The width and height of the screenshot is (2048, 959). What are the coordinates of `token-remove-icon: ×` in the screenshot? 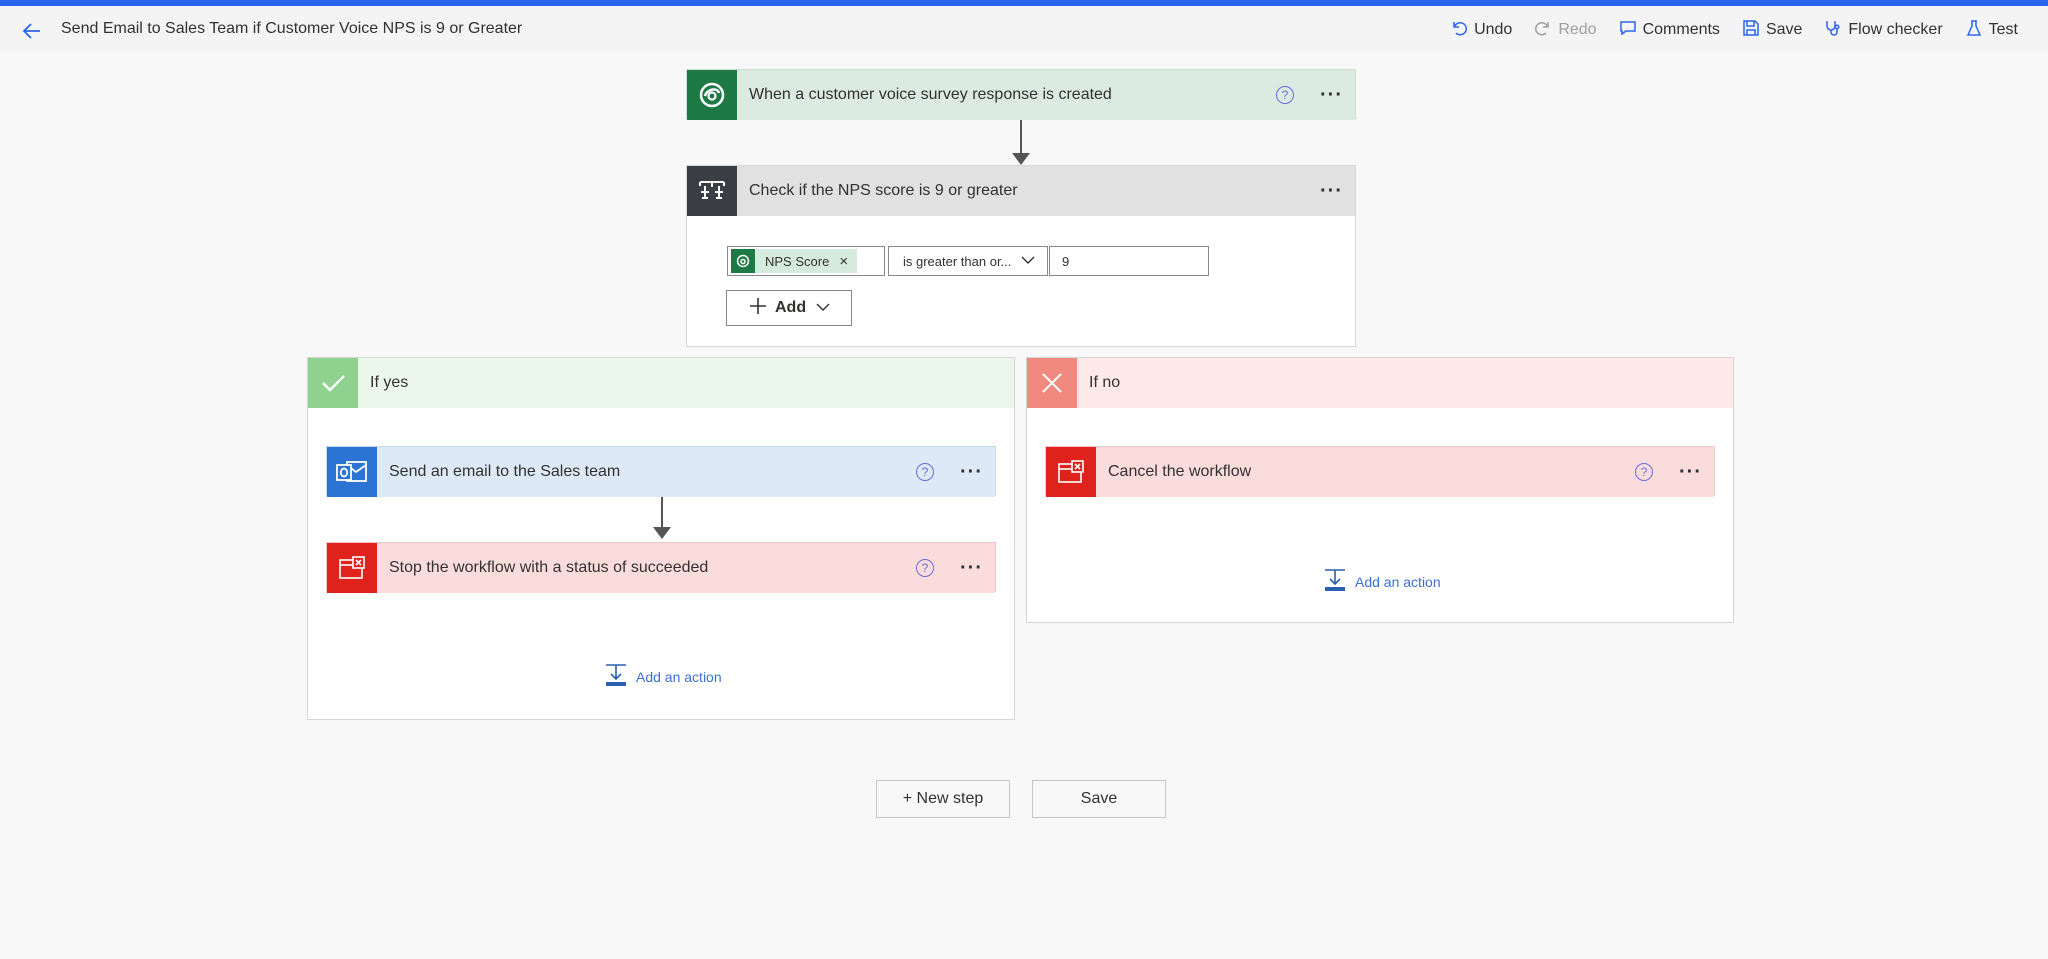 It's located at (843, 261).